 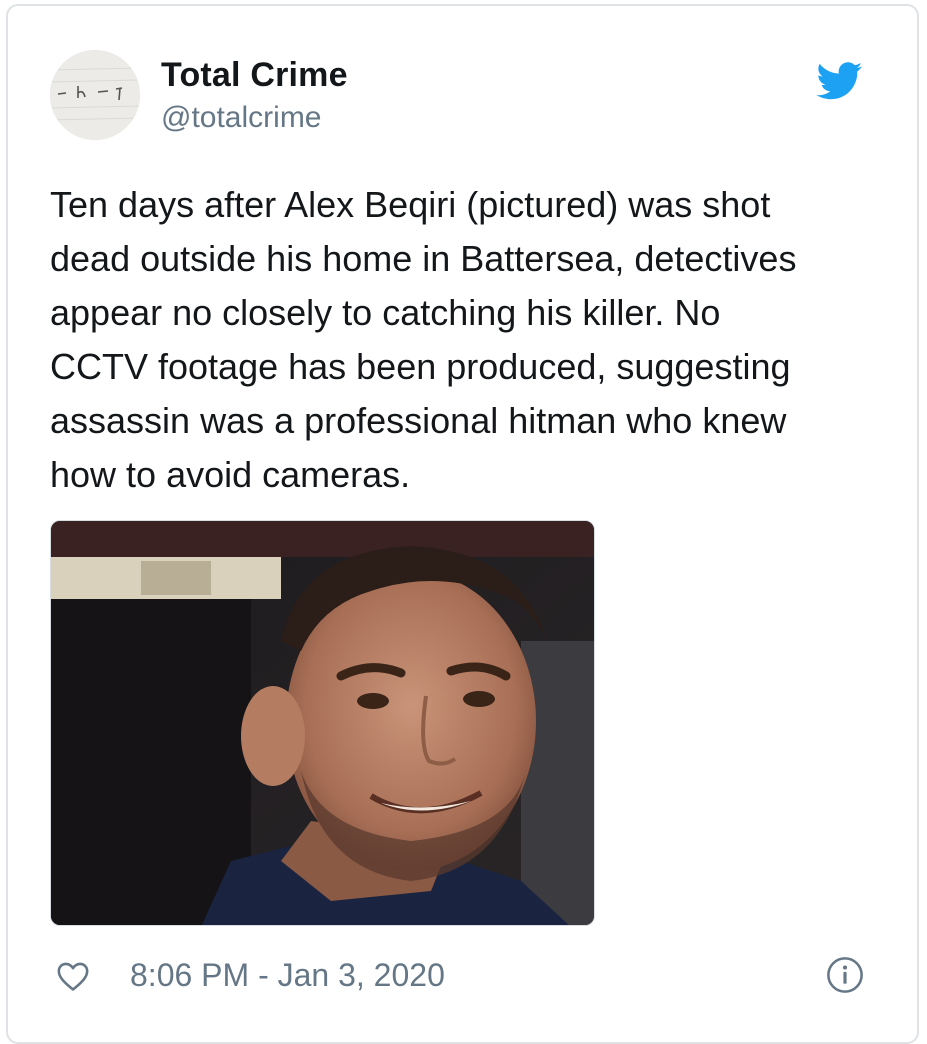 I want to click on author-handle: @totalcrime, so click(x=241, y=118).